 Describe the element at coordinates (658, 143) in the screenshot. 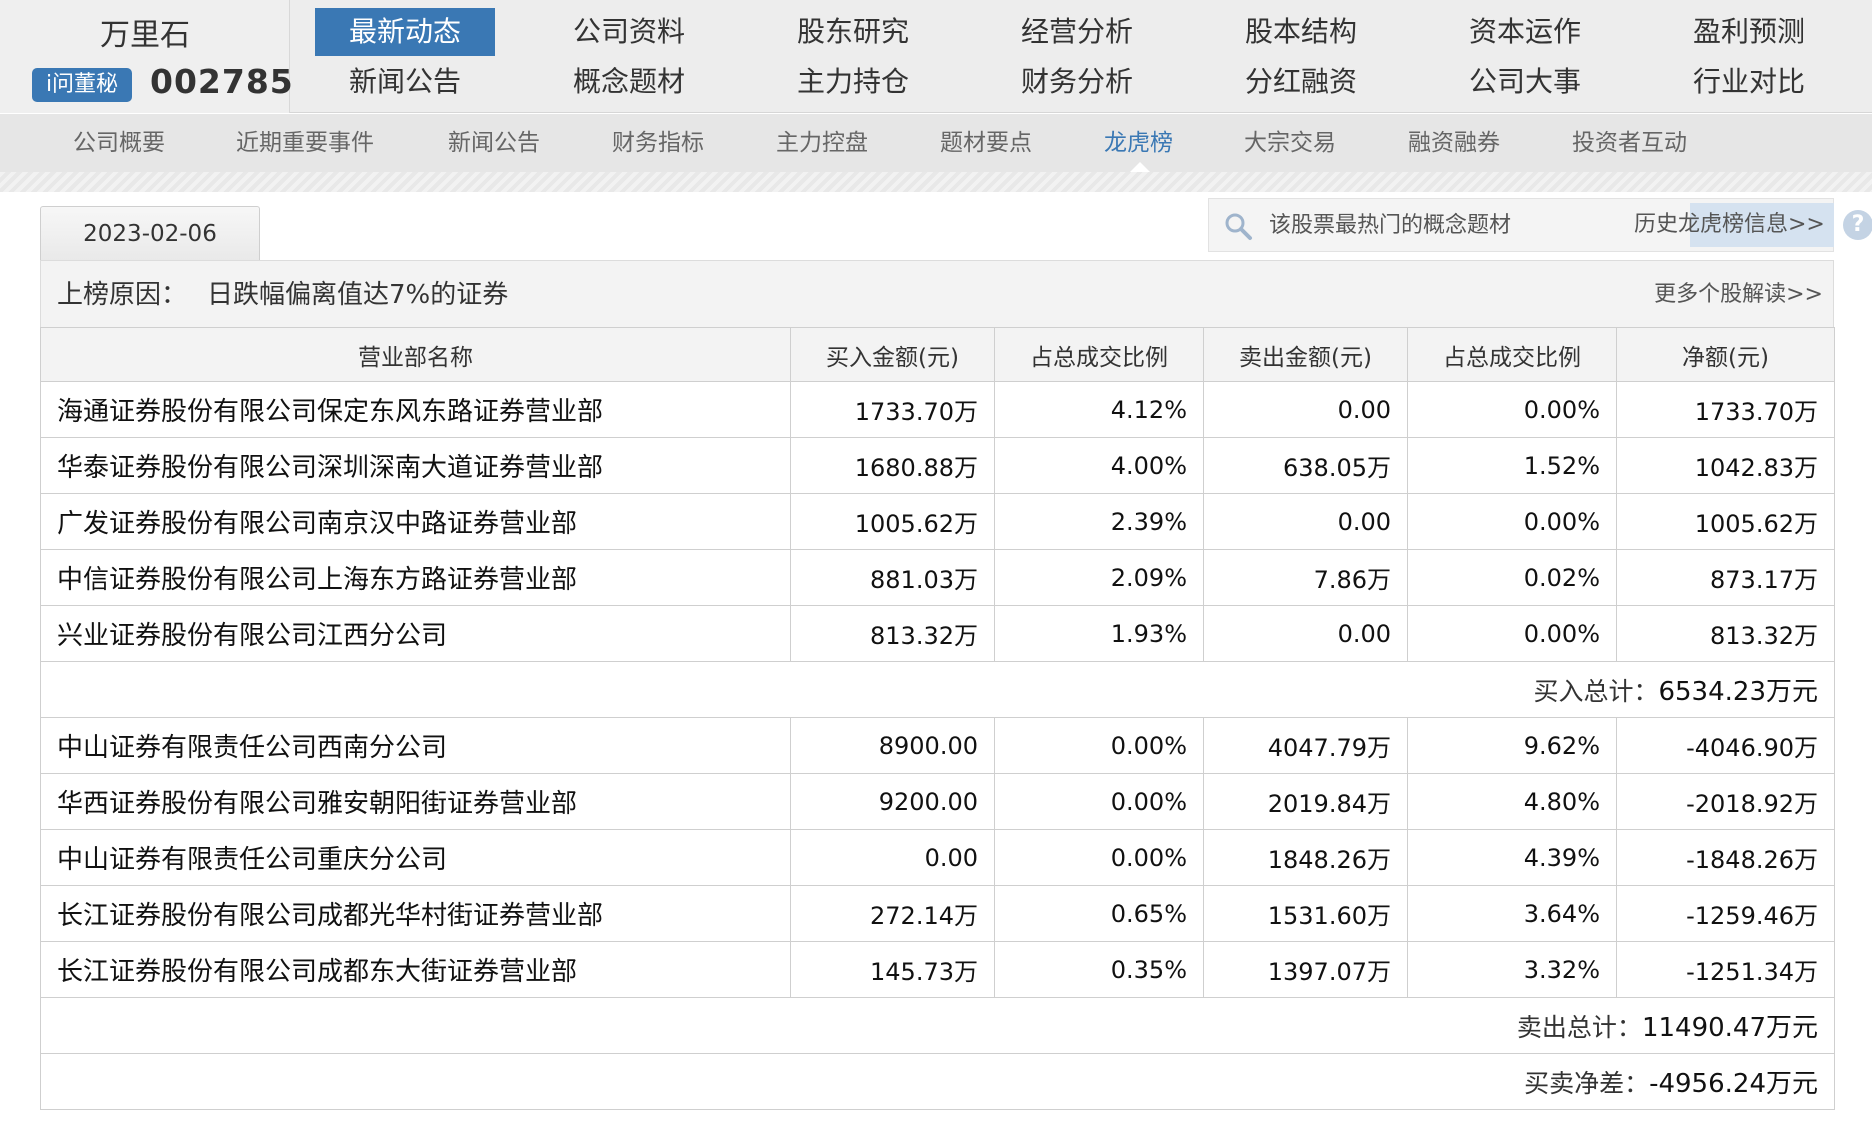

I see `subnav-financial-indicators: 财务指标` at that location.